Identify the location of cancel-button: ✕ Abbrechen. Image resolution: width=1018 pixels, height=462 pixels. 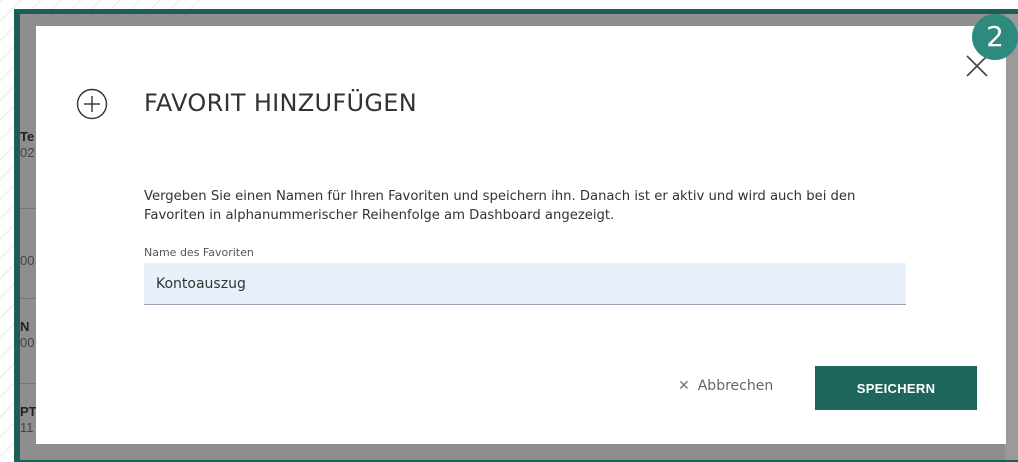
(725, 386).